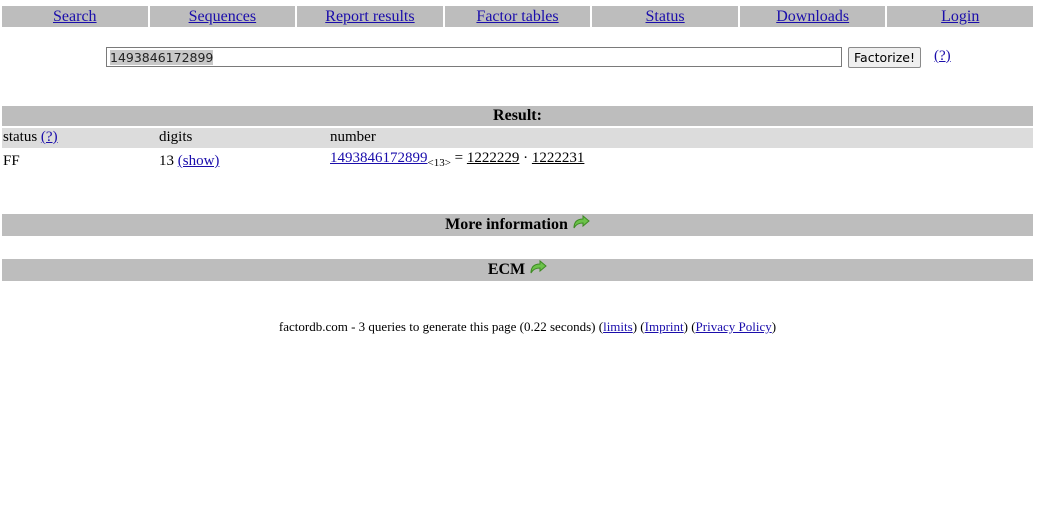 This screenshot has width=1055, height=510. What do you see at coordinates (506, 224) in the screenshot?
I see `more-information-label: More information` at bounding box center [506, 224].